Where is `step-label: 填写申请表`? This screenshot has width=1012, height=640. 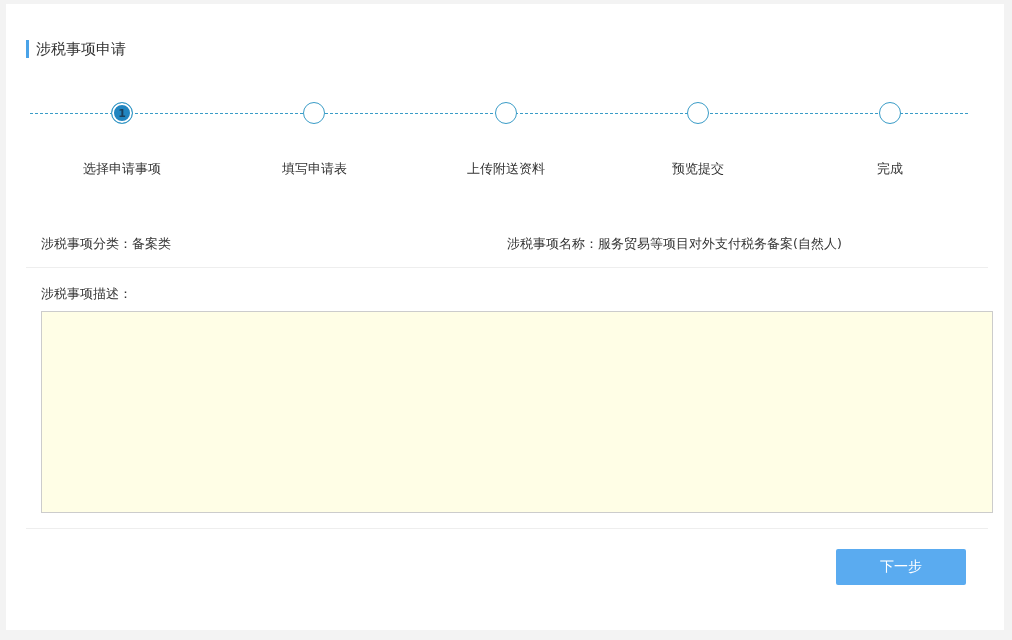 step-label: 填写申请表 is located at coordinates (314, 169).